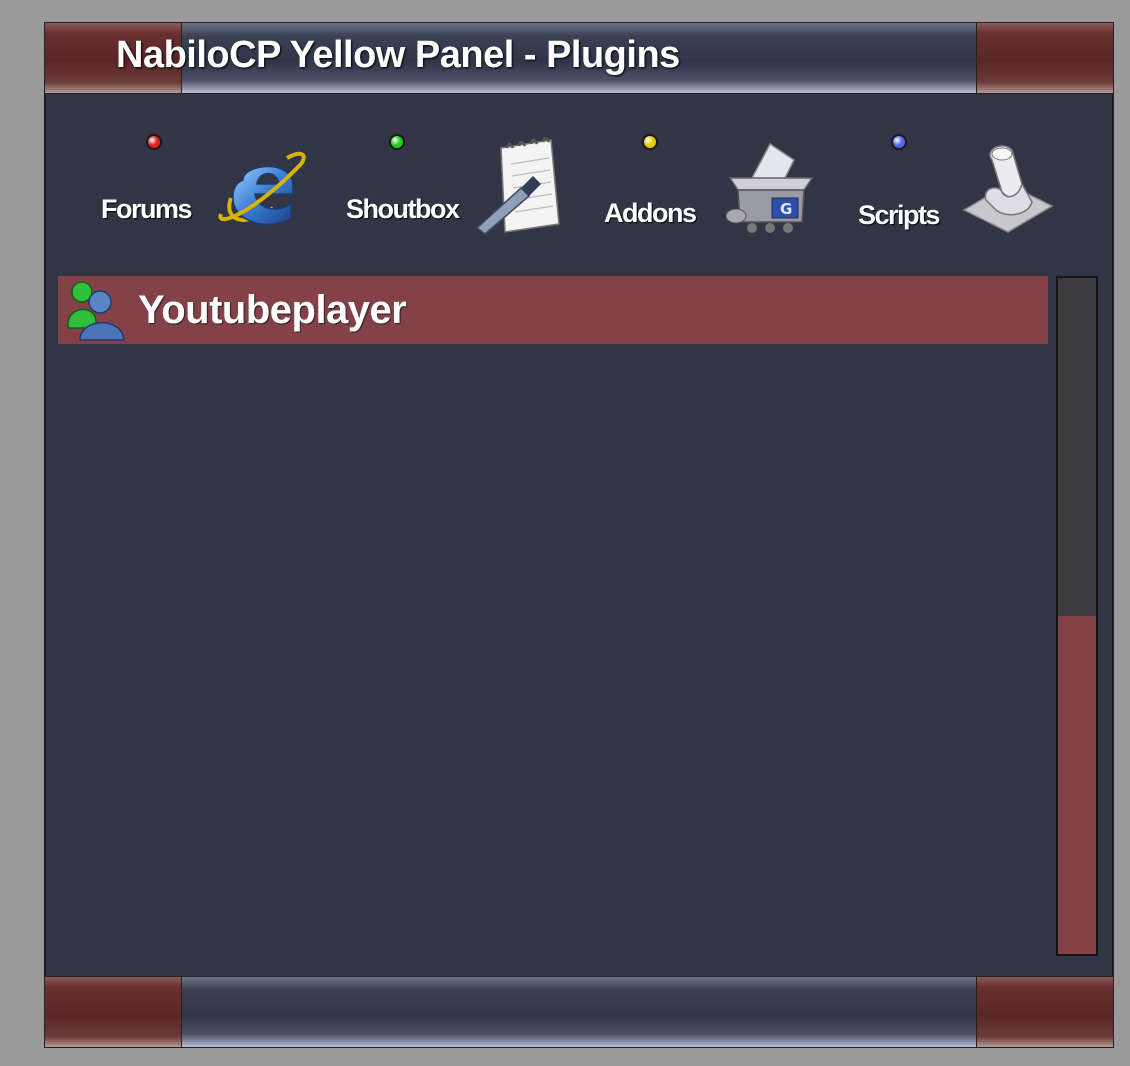  I want to click on title-bar-right-cap, so click(1045, 58).